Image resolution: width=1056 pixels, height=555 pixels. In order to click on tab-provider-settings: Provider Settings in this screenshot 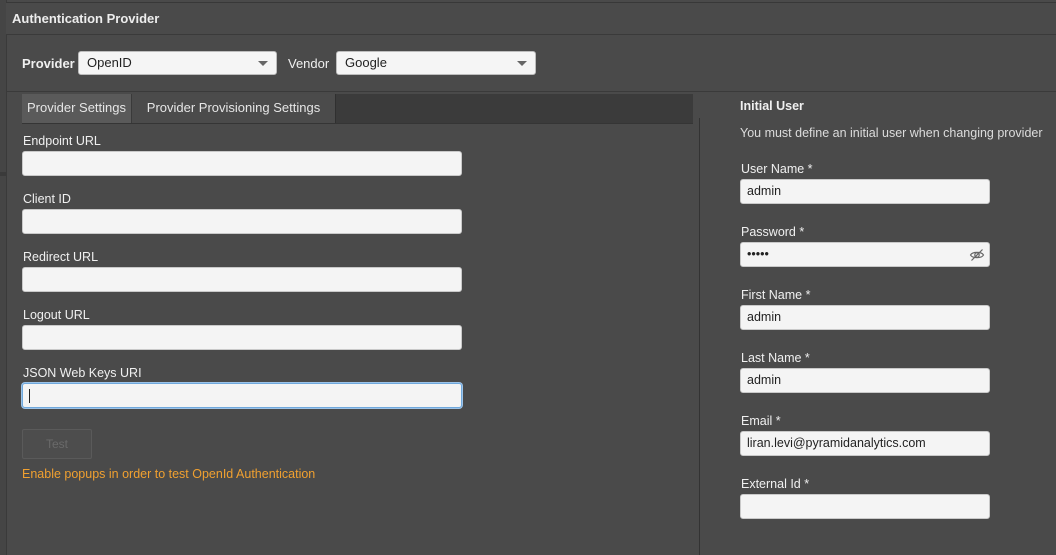, I will do `click(77, 108)`.